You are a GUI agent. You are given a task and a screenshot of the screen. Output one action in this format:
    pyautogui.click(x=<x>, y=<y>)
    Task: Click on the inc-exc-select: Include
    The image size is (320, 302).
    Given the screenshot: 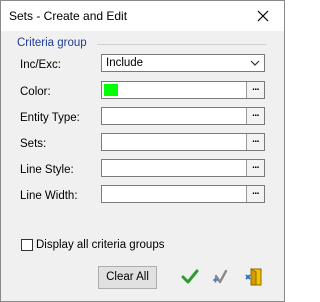 What is the action you would take?
    pyautogui.click(x=183, y=63)
    